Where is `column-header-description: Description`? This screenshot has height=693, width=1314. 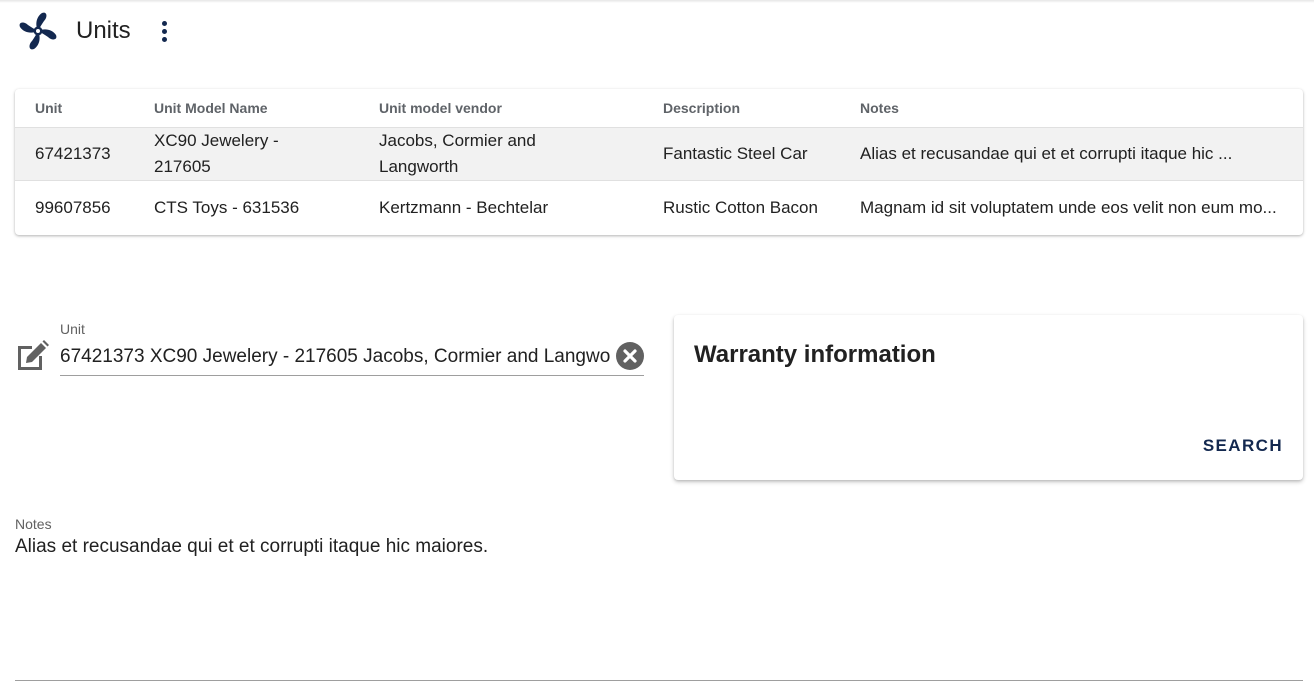 column-header-description: Description is located at coordinates (748, 108).